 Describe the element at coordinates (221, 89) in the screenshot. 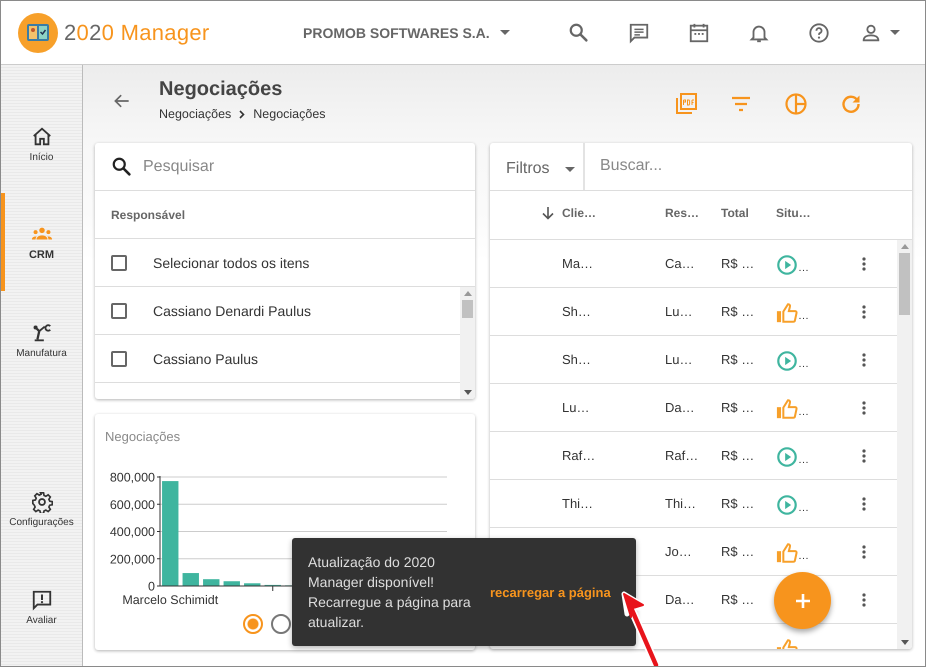

I see `page-title: Negociações` at that location.